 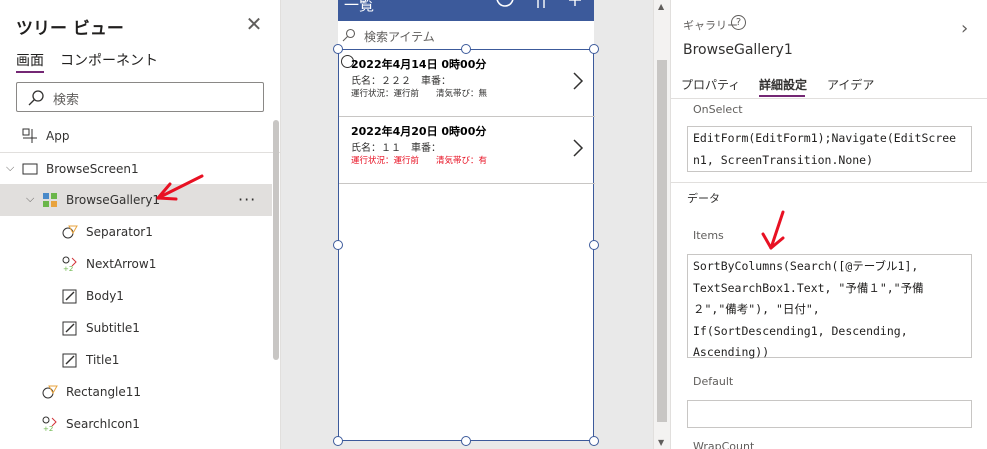 I want to click on tab-ideas: アイデア, so click(x=850, y=84).